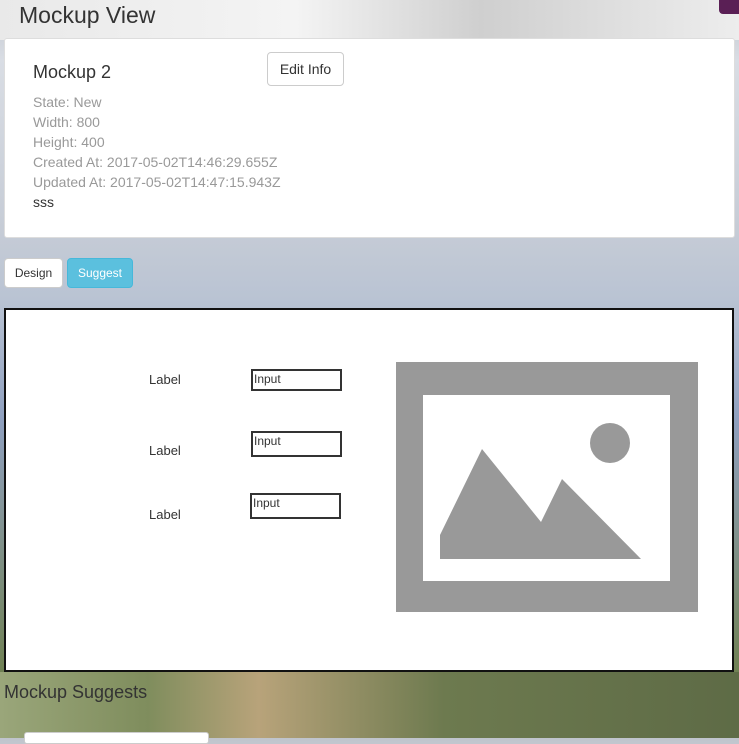  I want to click on edit-info-button: Edit Info, so click(305, 69).